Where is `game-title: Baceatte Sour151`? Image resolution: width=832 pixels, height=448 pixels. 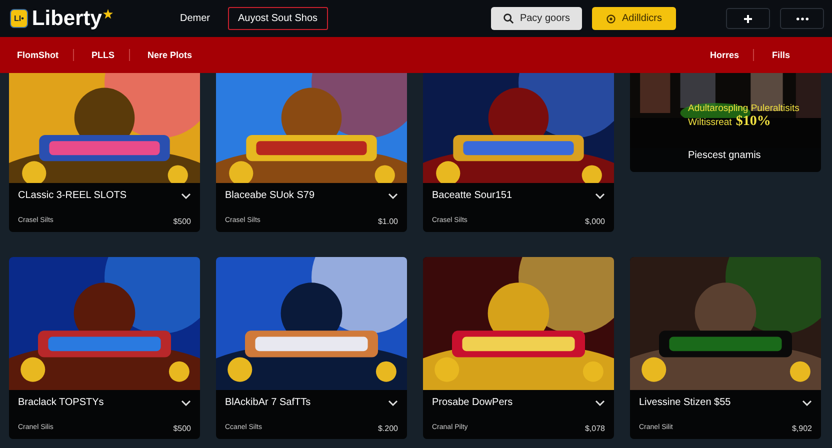
game-title: Baceatte Sour151 is located at coordinates (472, 195).